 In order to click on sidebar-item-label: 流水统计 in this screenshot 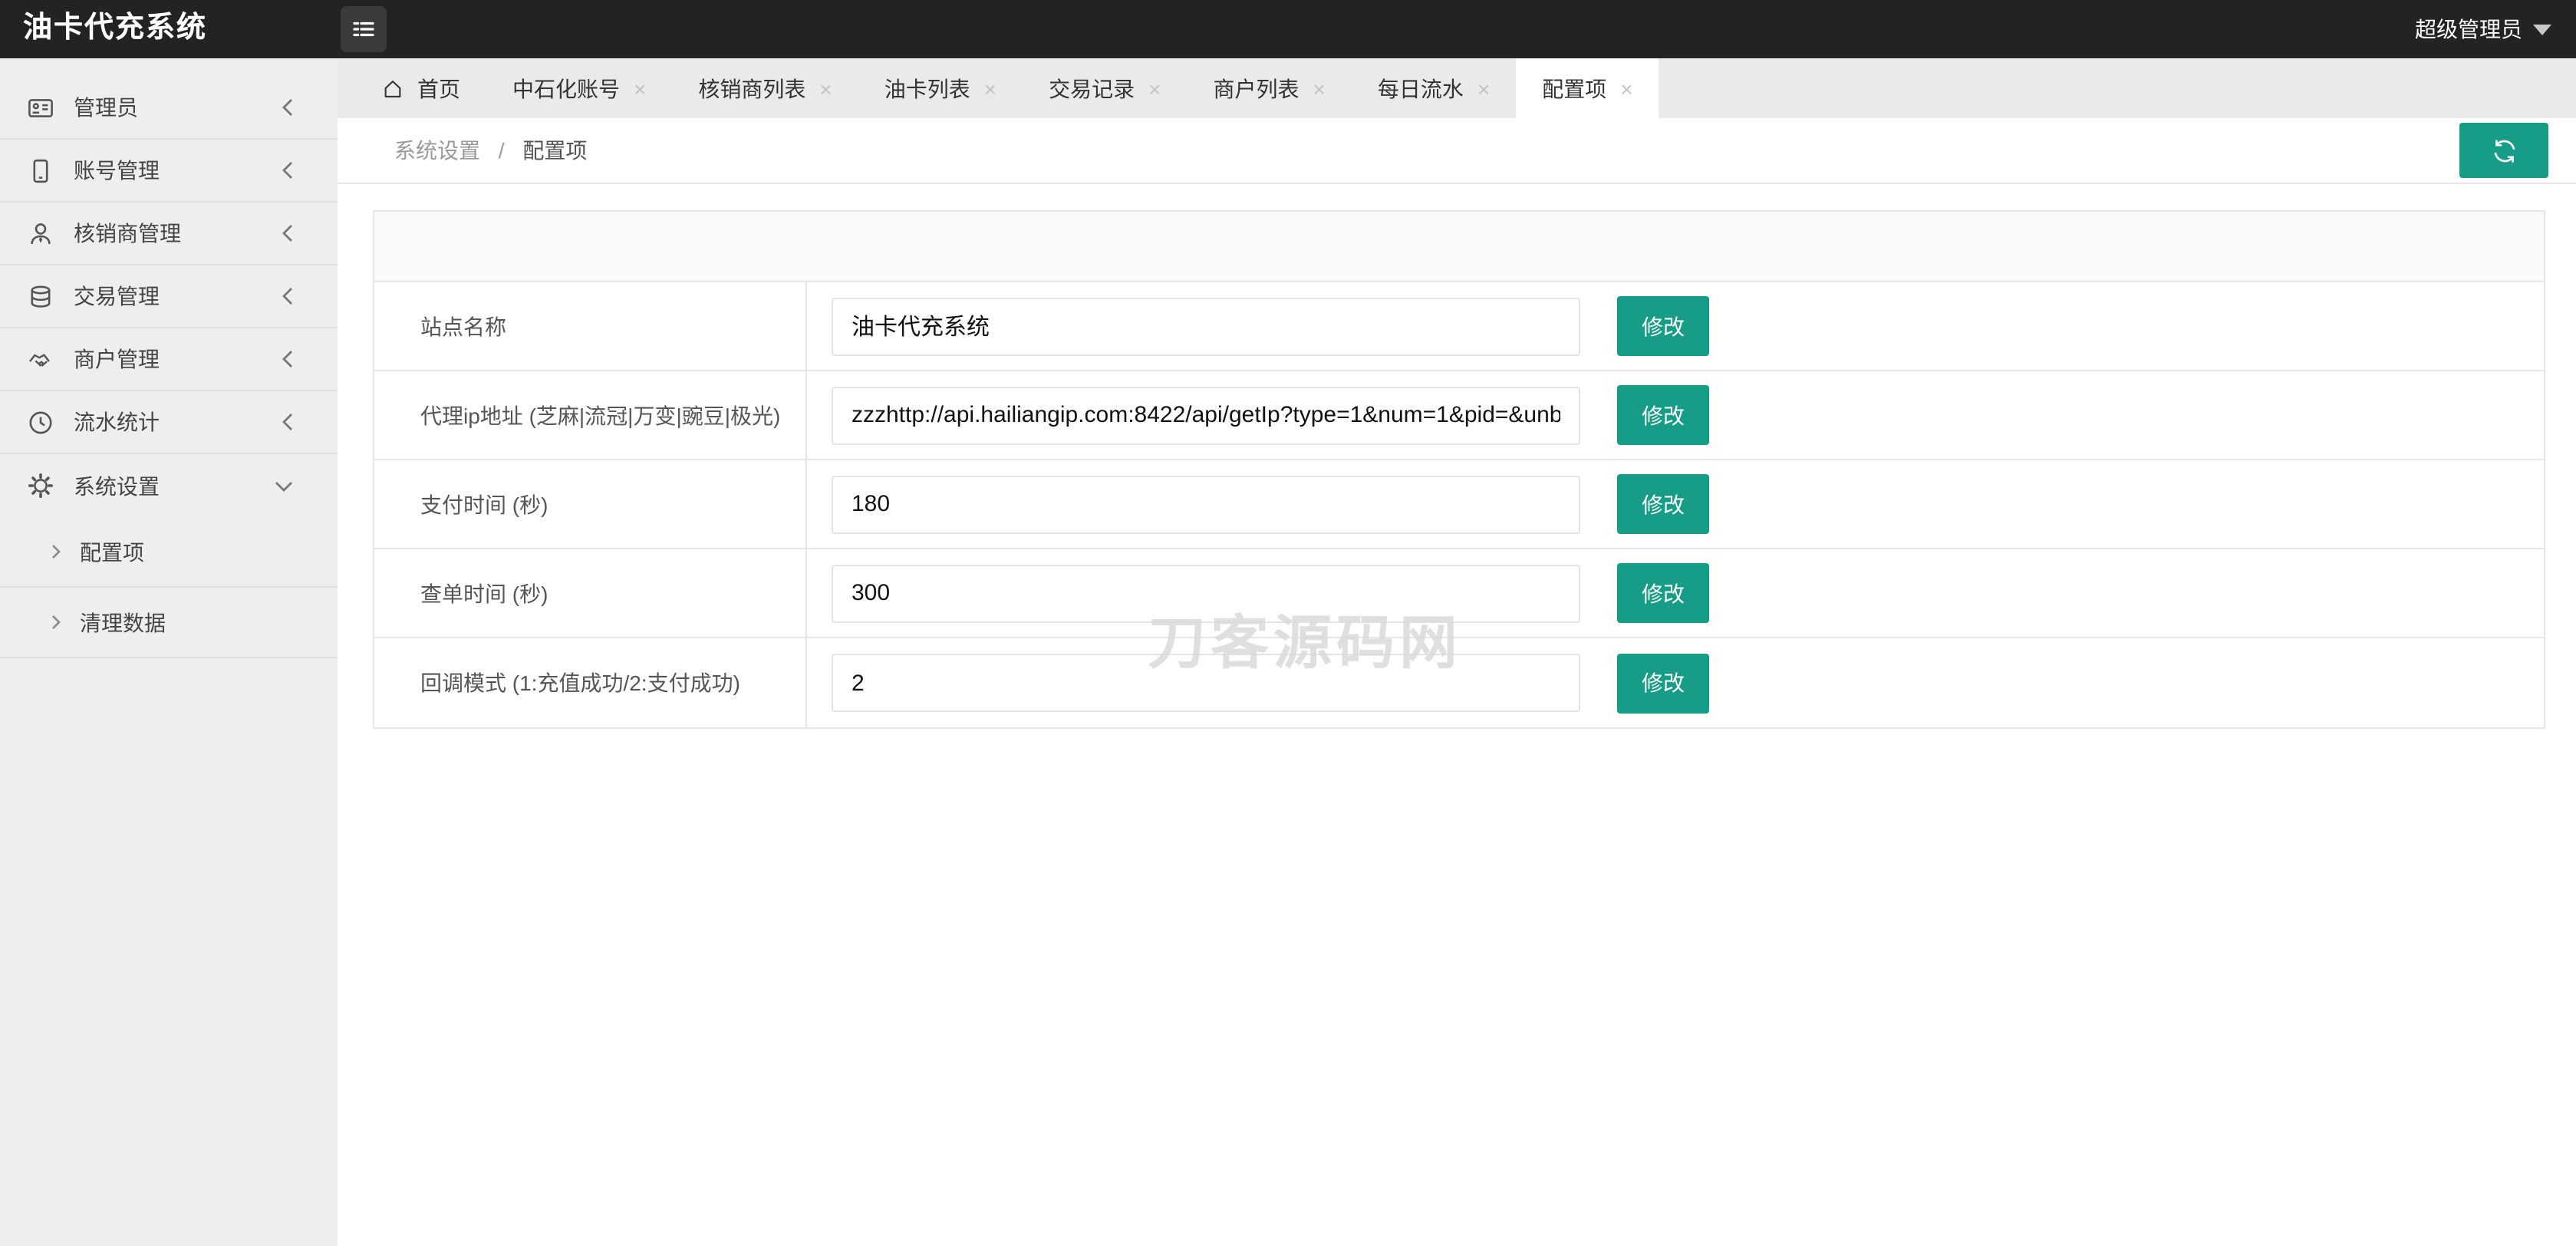, I will do `click(117, 422)`.